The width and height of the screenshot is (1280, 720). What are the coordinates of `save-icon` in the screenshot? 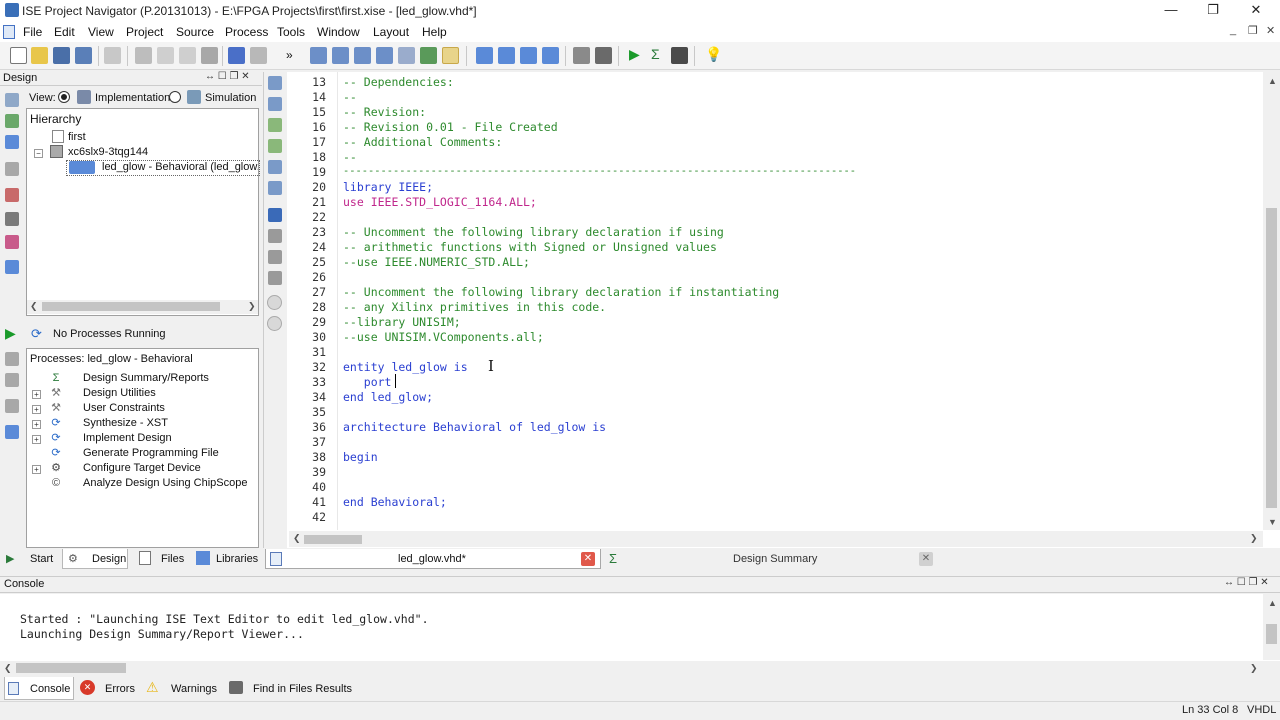 It's located at (61, 55).